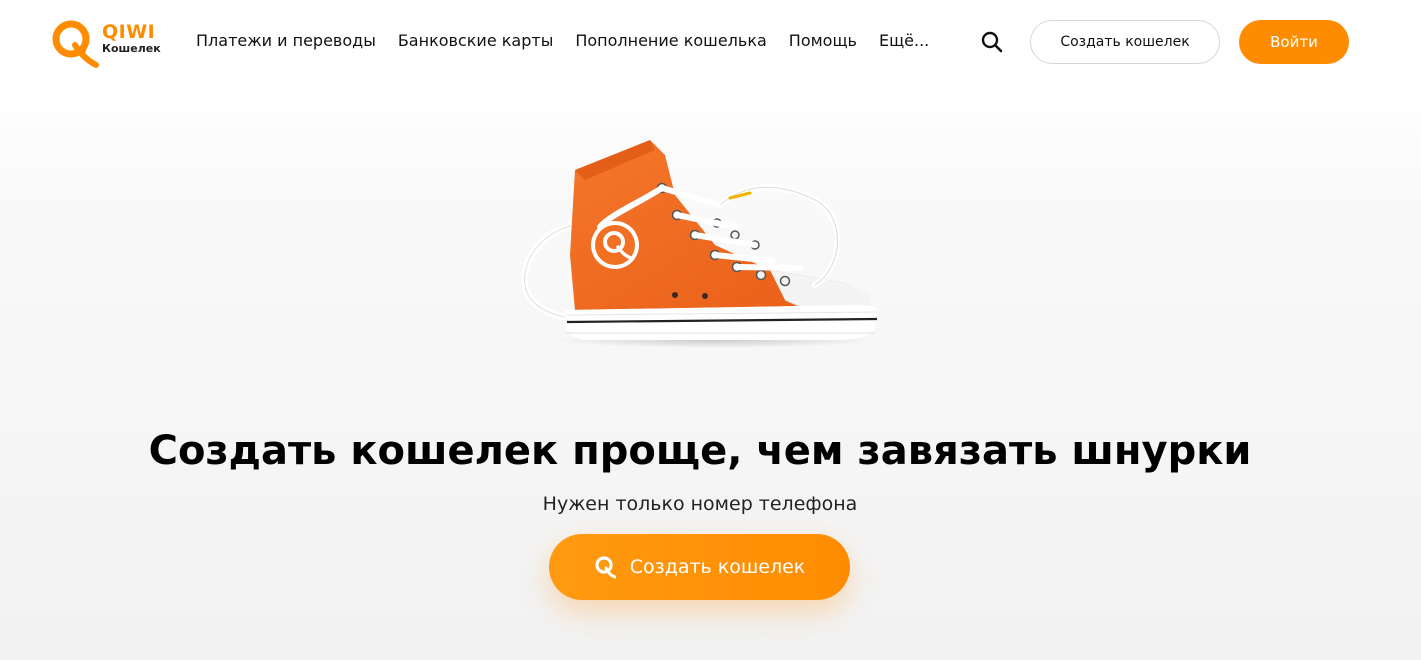 This screenshot has height=660, width=1421. I want to click on hero-subtitle: Нужен только номер телефона, so click(700, 504).